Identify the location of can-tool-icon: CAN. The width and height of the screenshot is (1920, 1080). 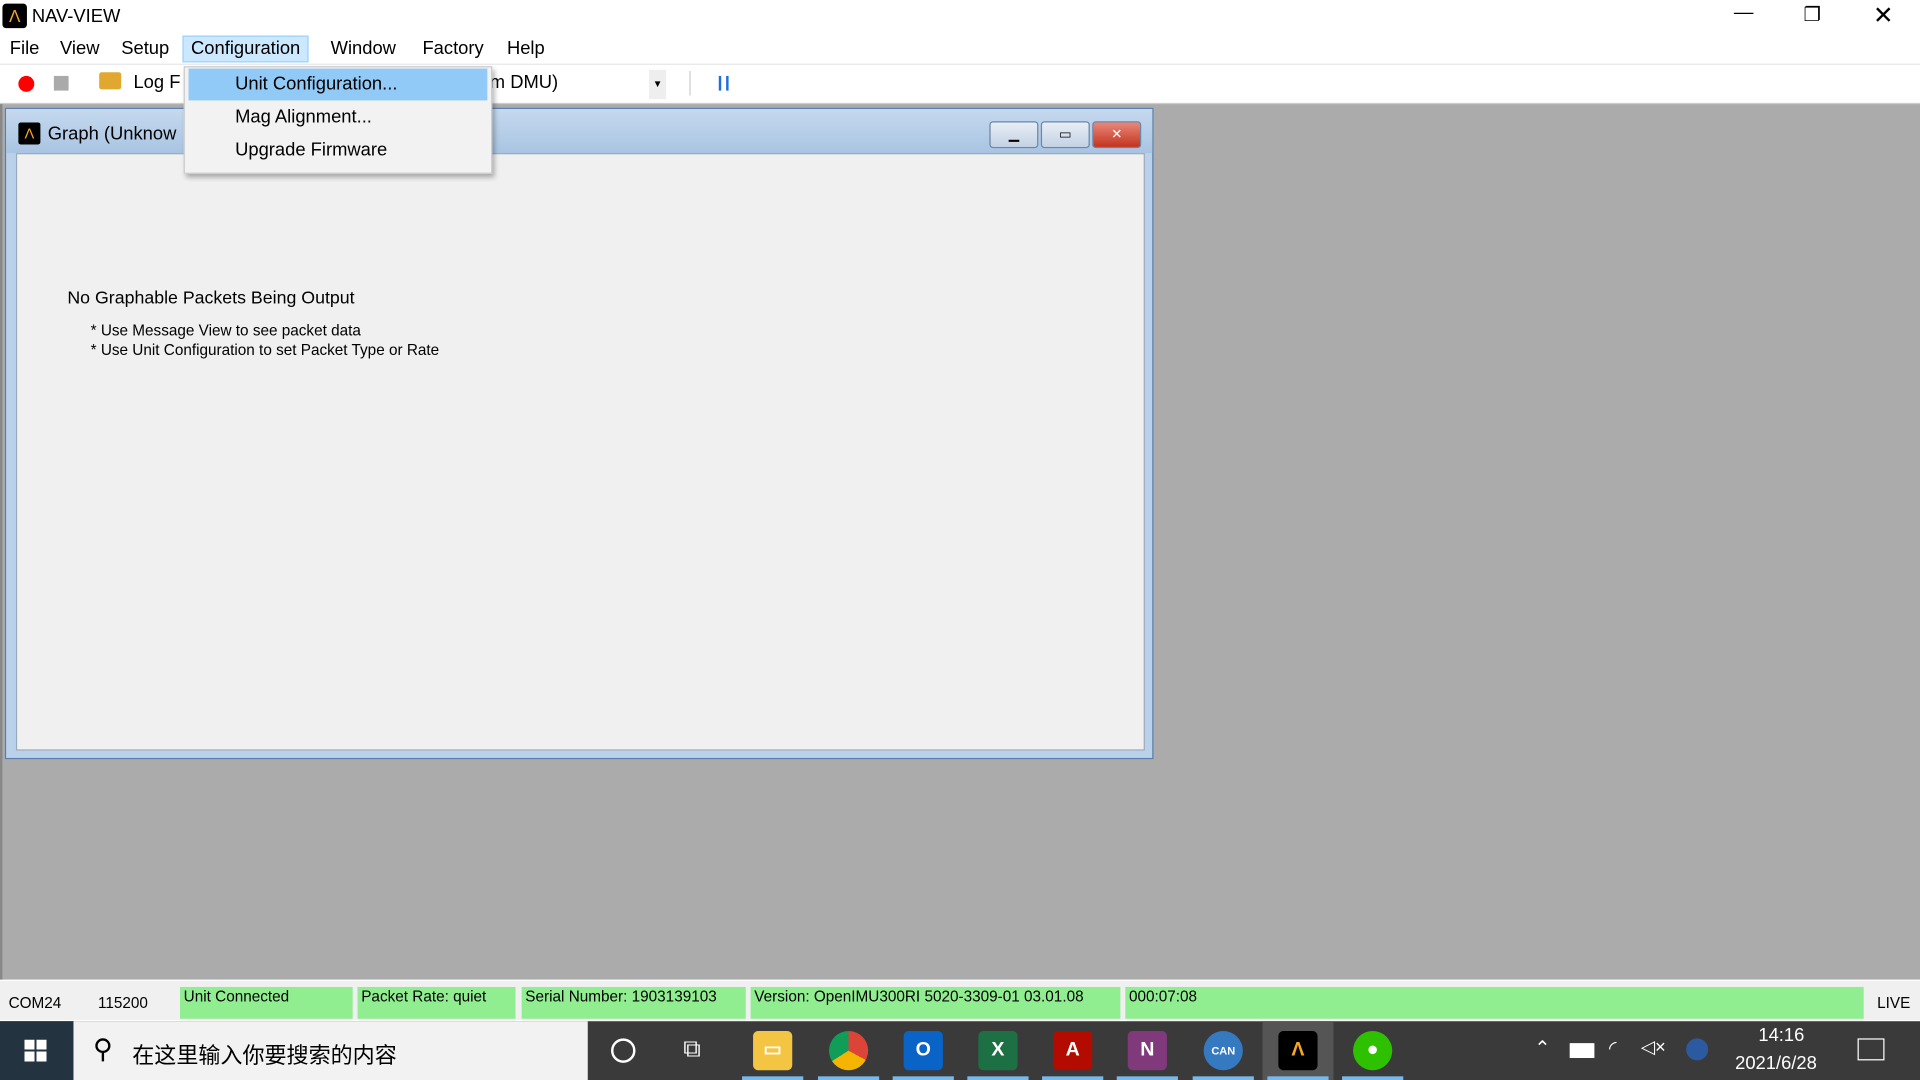
(1223, 1051).